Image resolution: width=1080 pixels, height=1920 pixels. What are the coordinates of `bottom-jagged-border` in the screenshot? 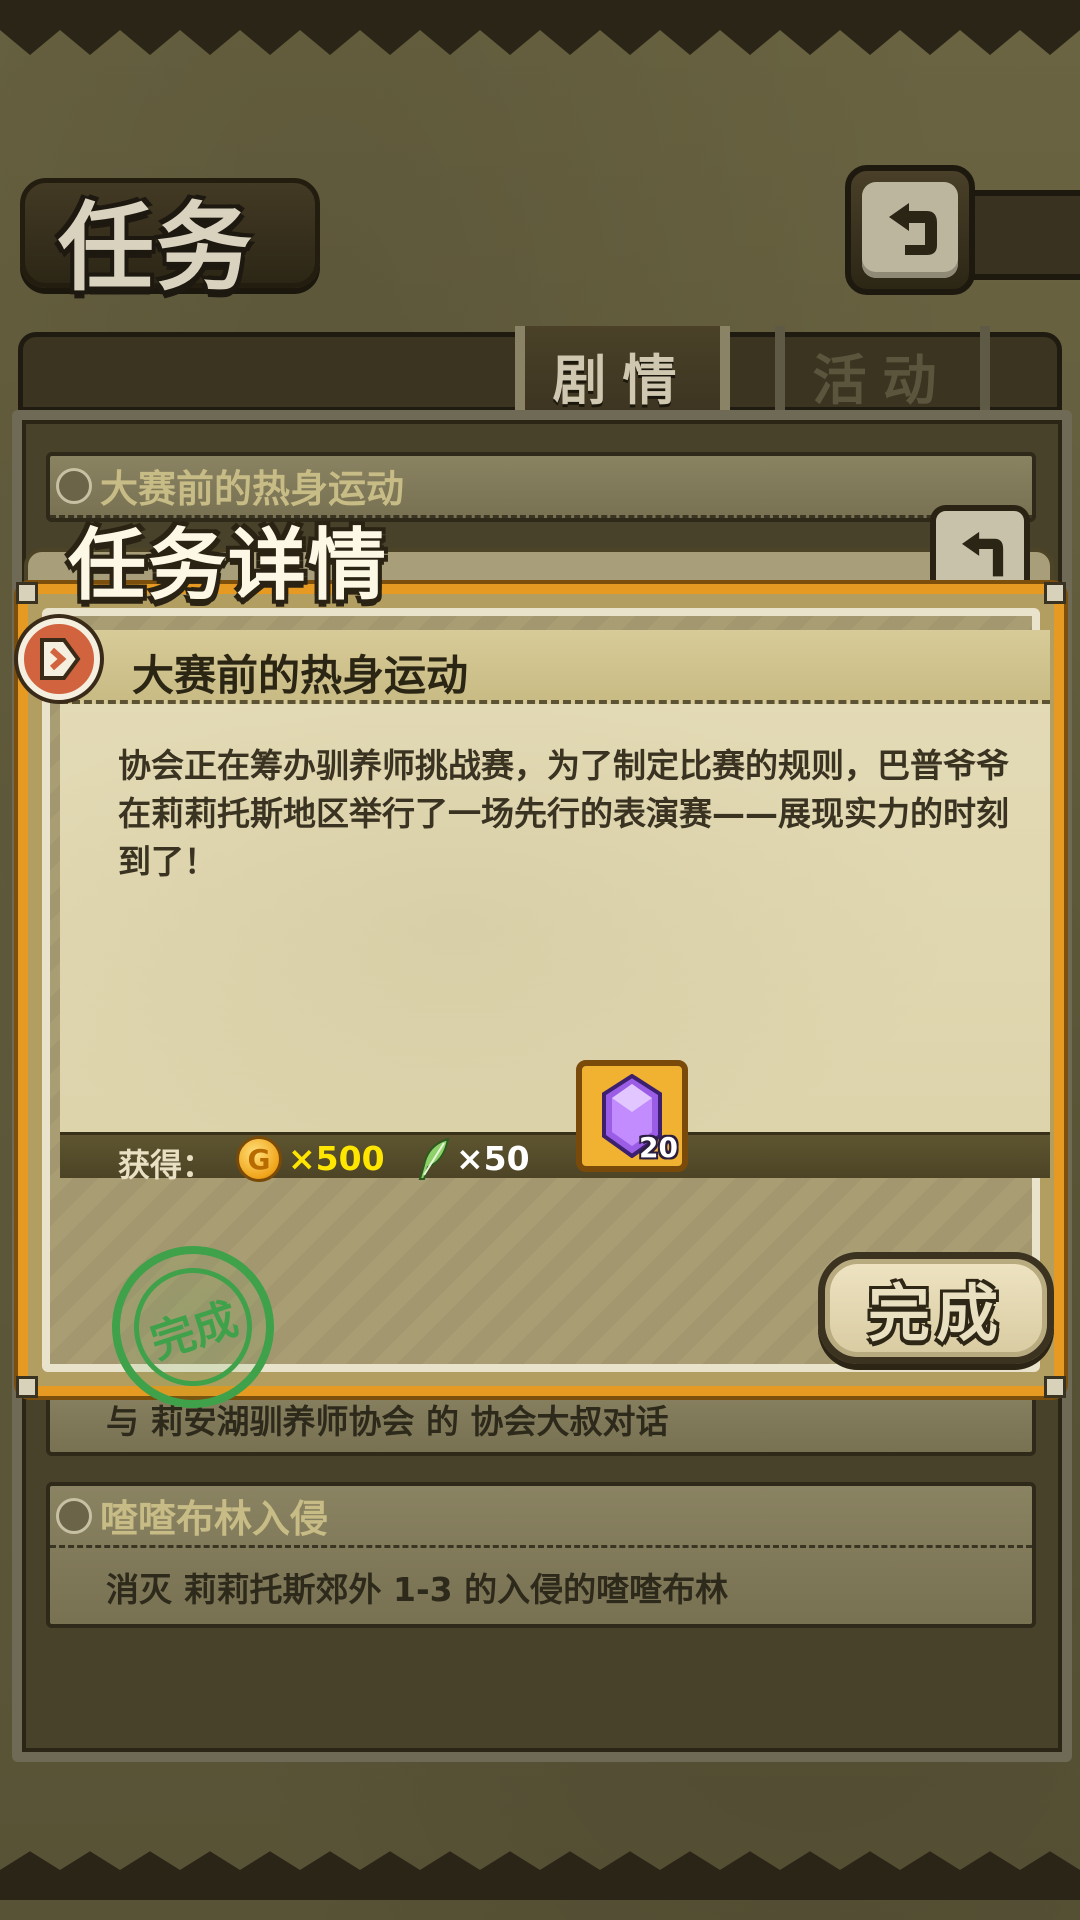 It's located at (540, 1875).